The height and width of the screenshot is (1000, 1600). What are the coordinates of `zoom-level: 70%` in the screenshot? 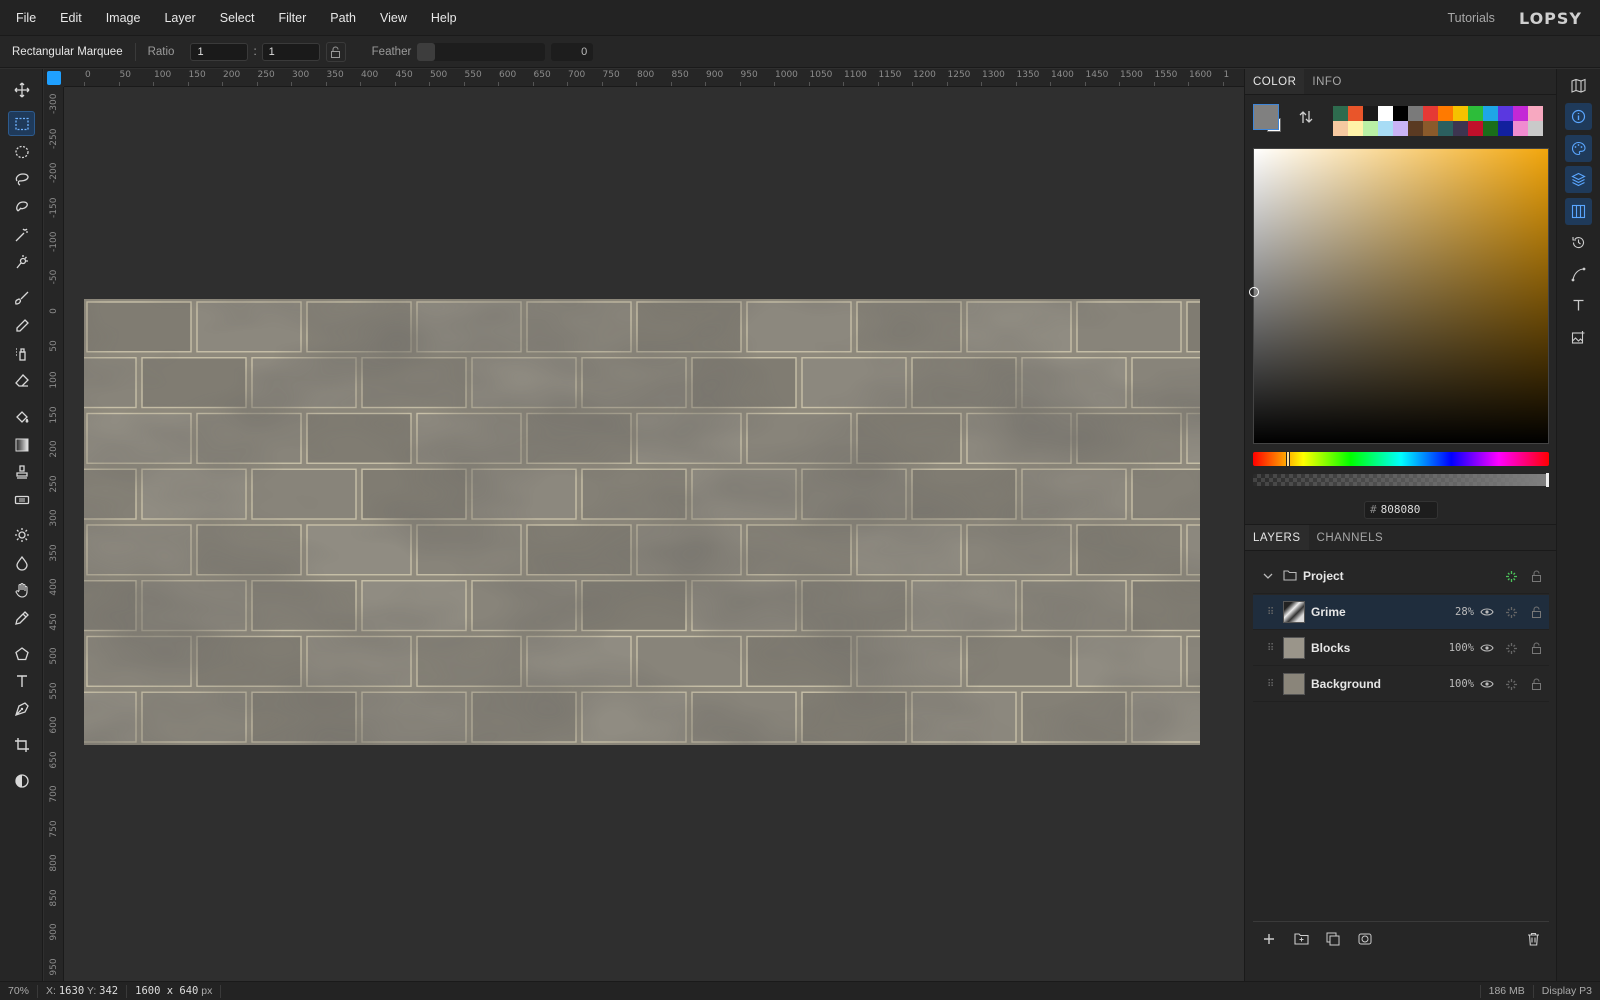 It's located at (19, 991).